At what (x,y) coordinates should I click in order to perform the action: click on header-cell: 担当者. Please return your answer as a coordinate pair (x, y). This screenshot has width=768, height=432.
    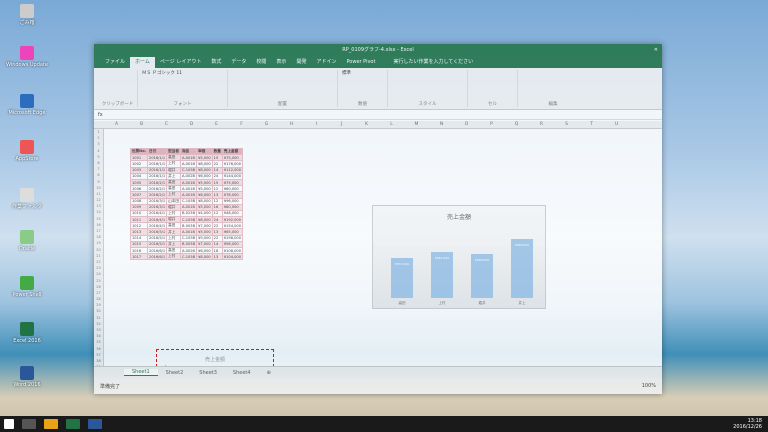
    Looking at the image, I should click on (173, 151).